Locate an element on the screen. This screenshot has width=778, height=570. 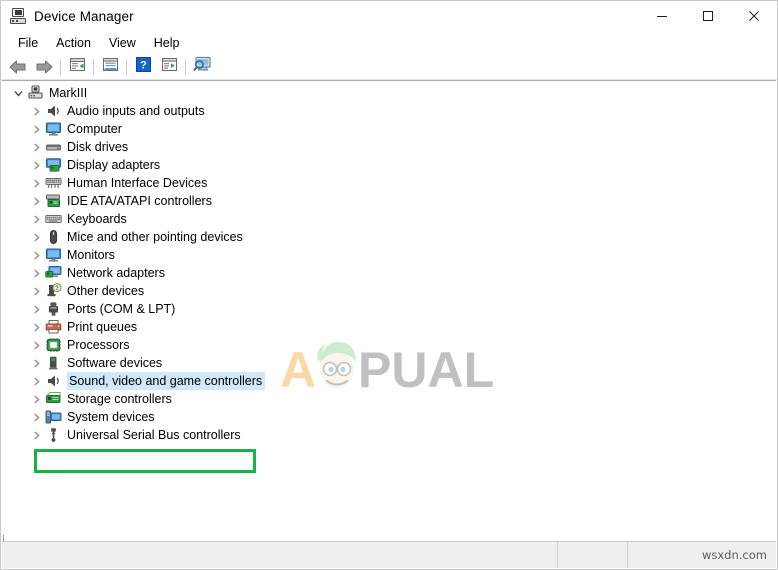
mouse-icon is located at coordinates (53, 237).